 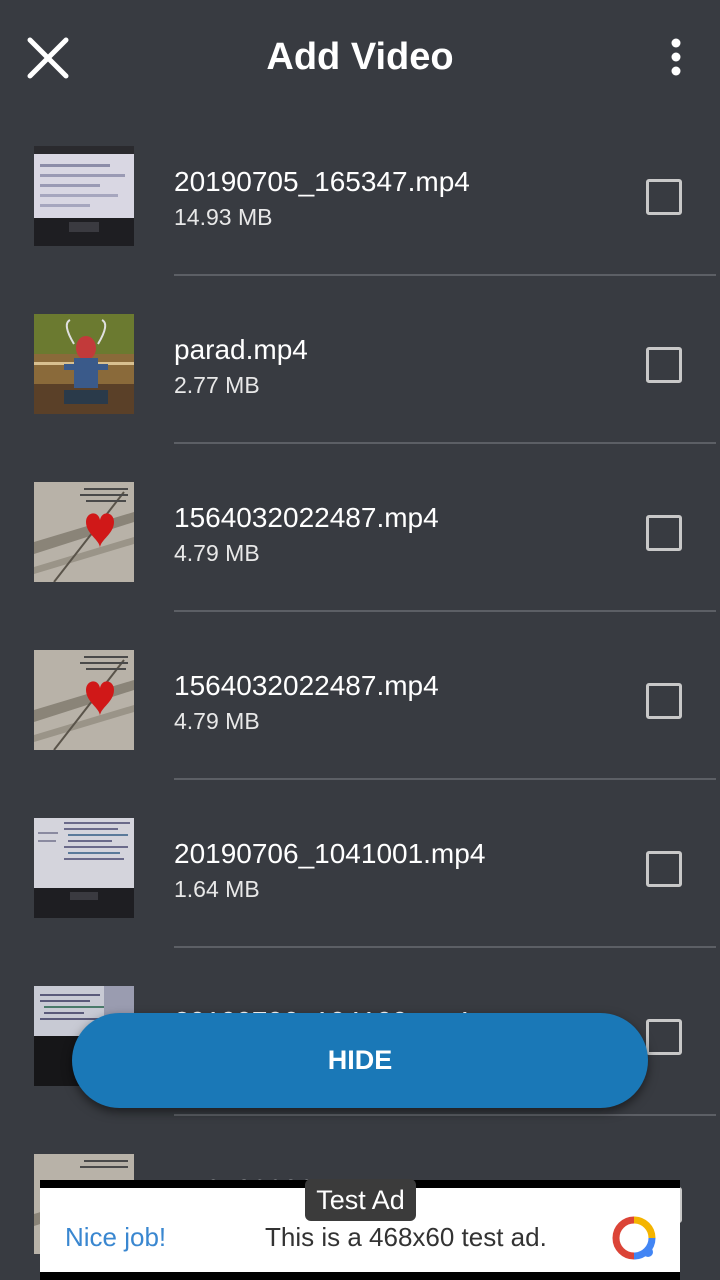 What do you see at coordinates (360, 1200) in the screenshot?
I see `test-ad-badge: Test Ad` at bounding box center [360, 1200].